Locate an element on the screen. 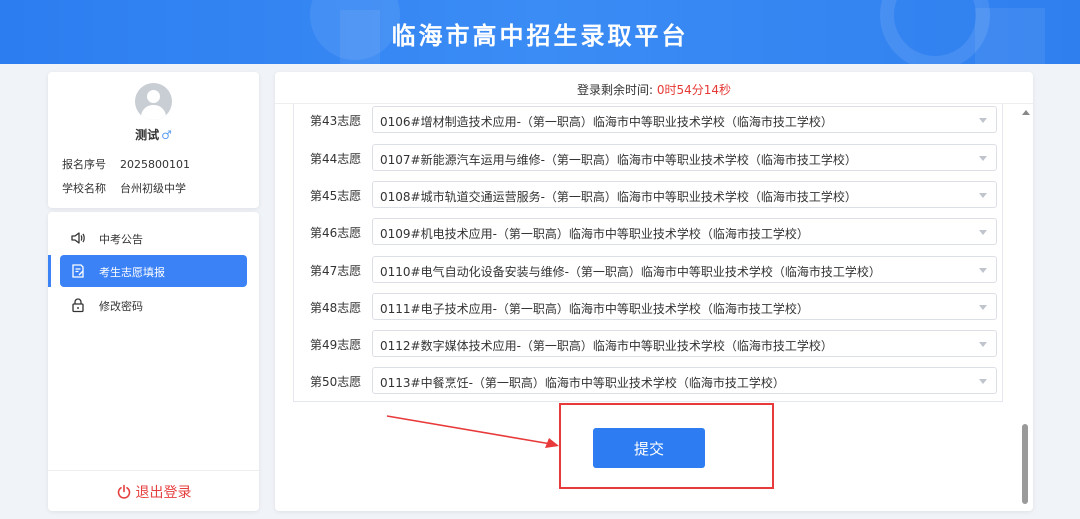 This screenshot has width=1080, height=519. male-gender-icon: ♂ is located at coordinates (166, 135).